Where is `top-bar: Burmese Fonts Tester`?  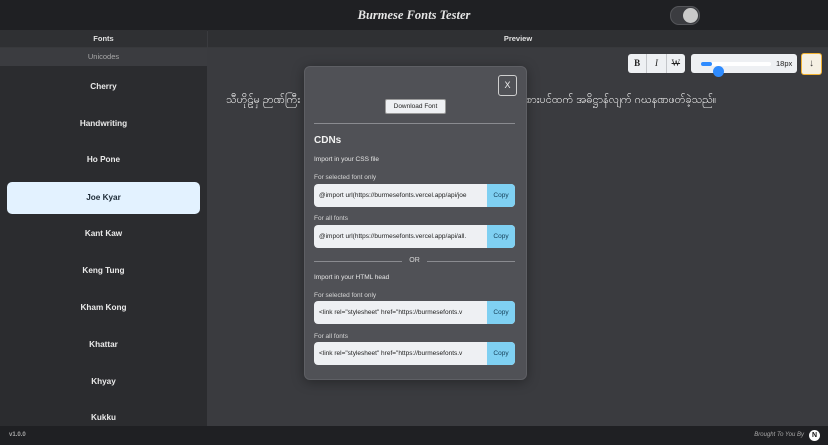 top-bar: Burmese Fonts Tester is located at coordinates (414, 15).